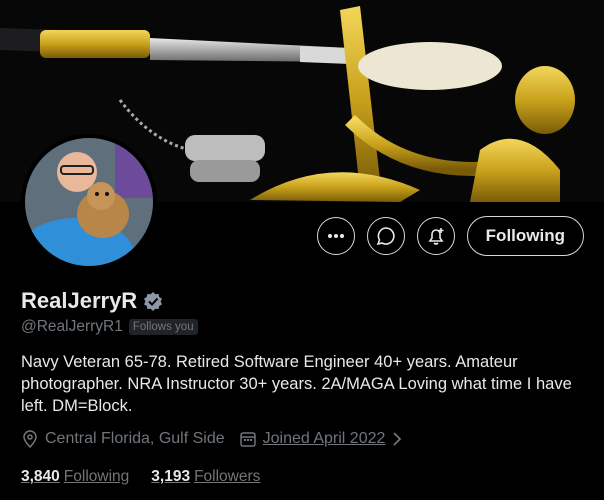 The width and height of the screenshot is (604, 500). I want to click on profile-actions: Following, so click(450, 236).